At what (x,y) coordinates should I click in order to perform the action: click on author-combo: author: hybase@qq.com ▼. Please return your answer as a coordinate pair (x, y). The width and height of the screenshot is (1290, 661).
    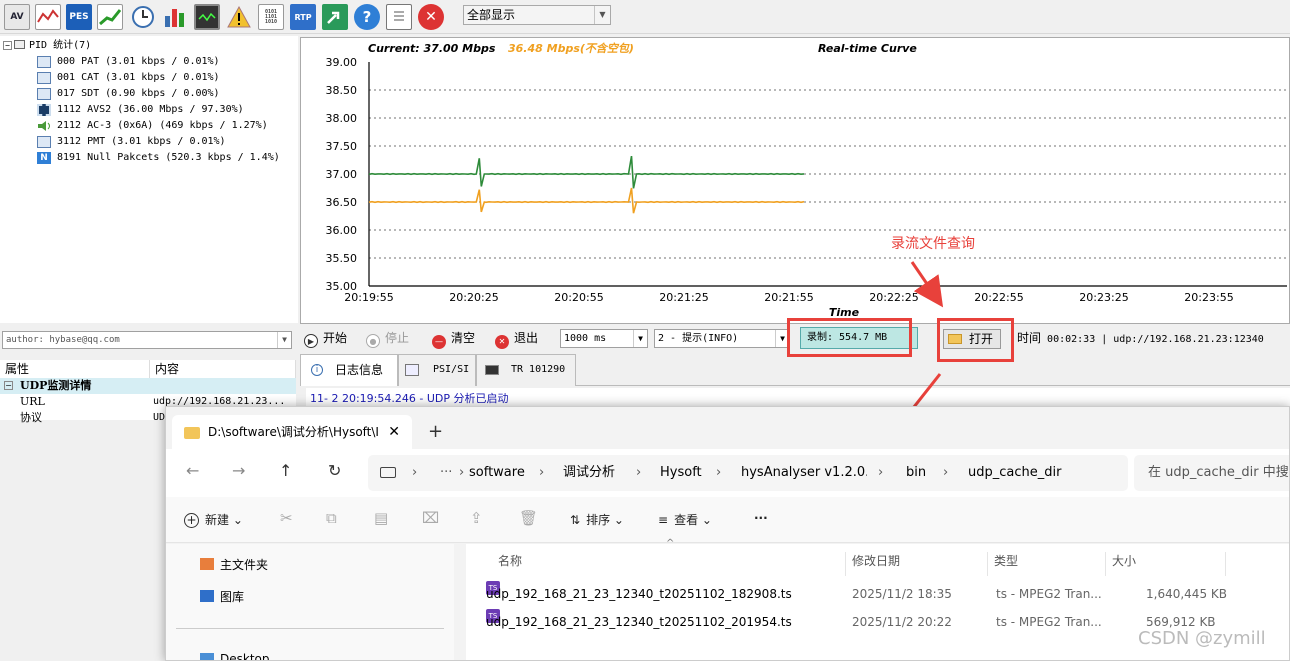
    Looking at the image, I should click on (147, 340).